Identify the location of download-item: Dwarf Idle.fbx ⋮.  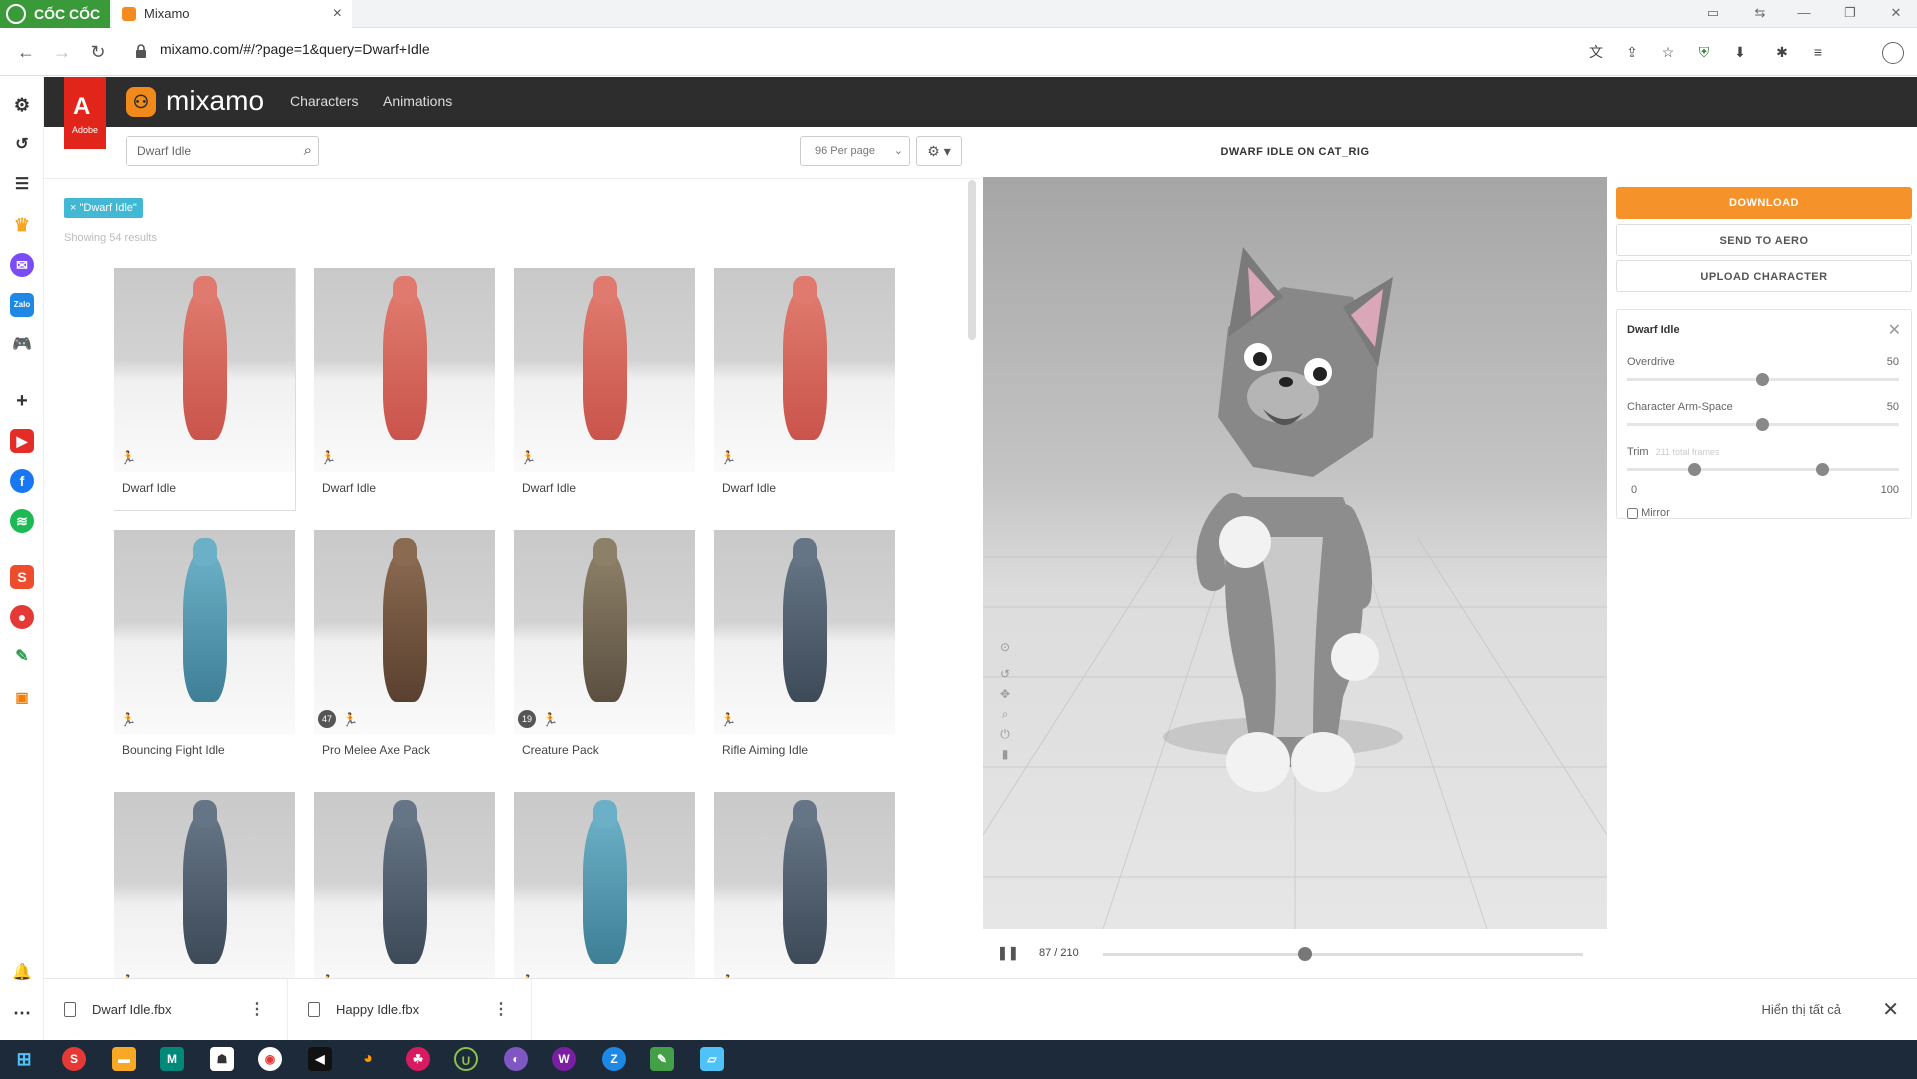
(166, 1010).